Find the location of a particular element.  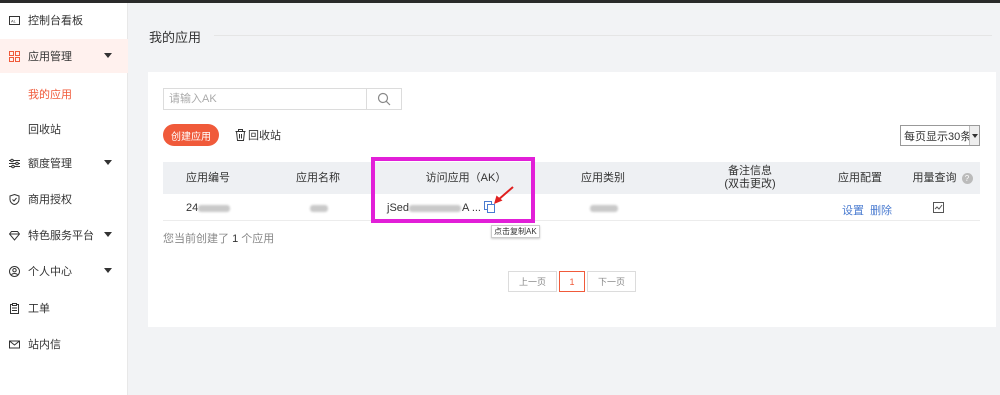

cell-app-name is located at coordinates (319, 208).